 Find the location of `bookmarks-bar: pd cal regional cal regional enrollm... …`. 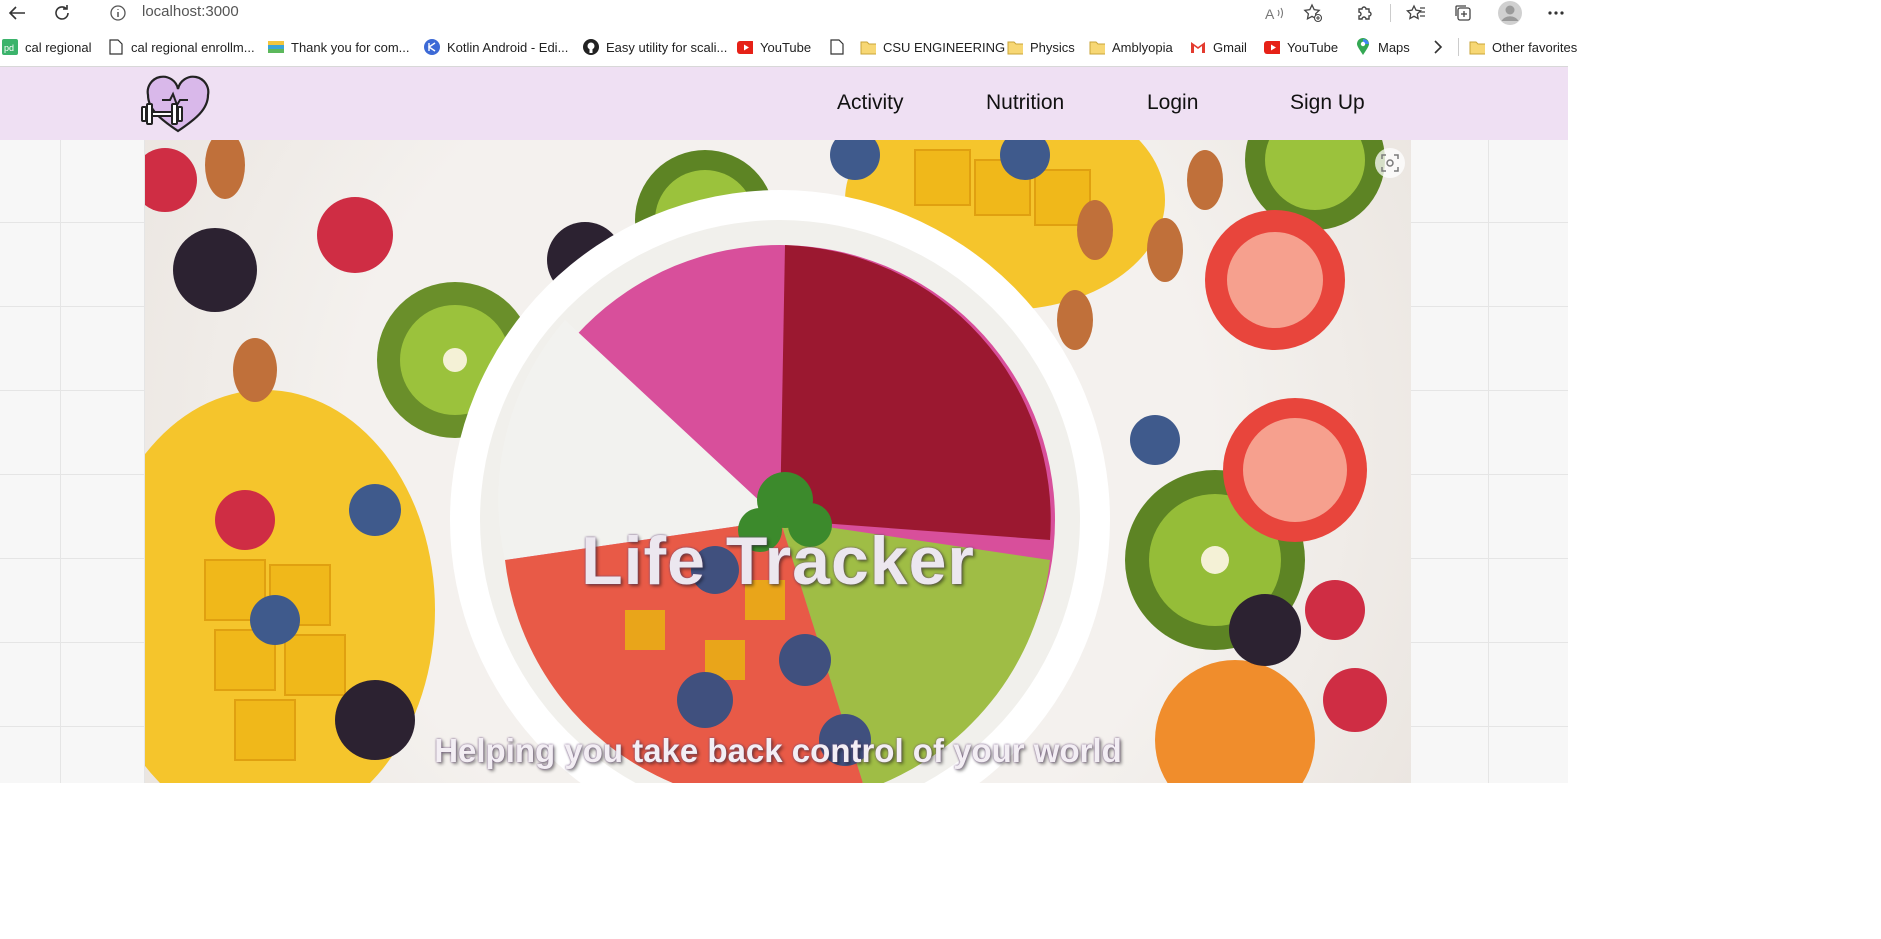

bookmarks-bar: pd cal regional cal regional enrollm... … is located at coordinates (788, 47).